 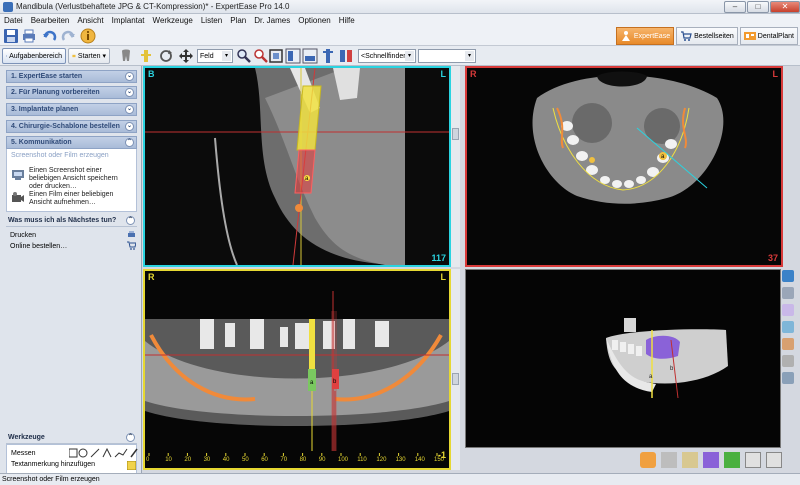 What do you see at coordinates (455, 379) in the screenshot?
I see `panoramic-scroll-thumb` at bounding box center [455, 379].